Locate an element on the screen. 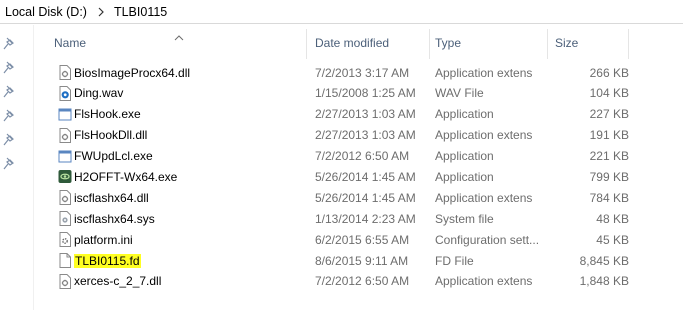  file-size: 784 KB is located at coordinates (609, 197).